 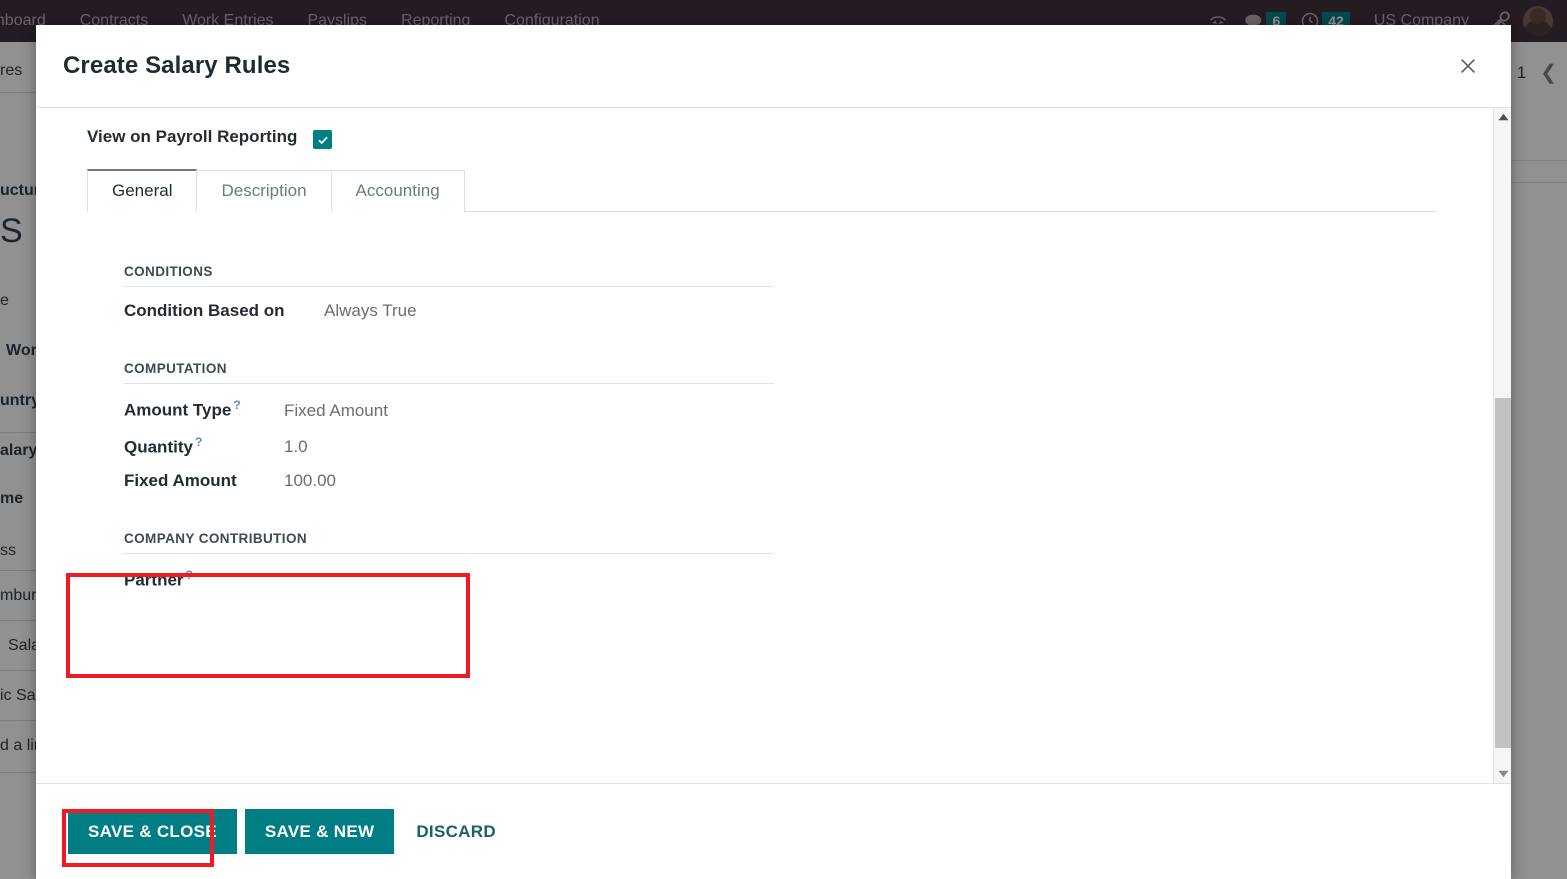 What do you see at coordinates (154, 580) in the screenshot?
I see `partner-label-text: Partner` at bounding box center [154, 580].